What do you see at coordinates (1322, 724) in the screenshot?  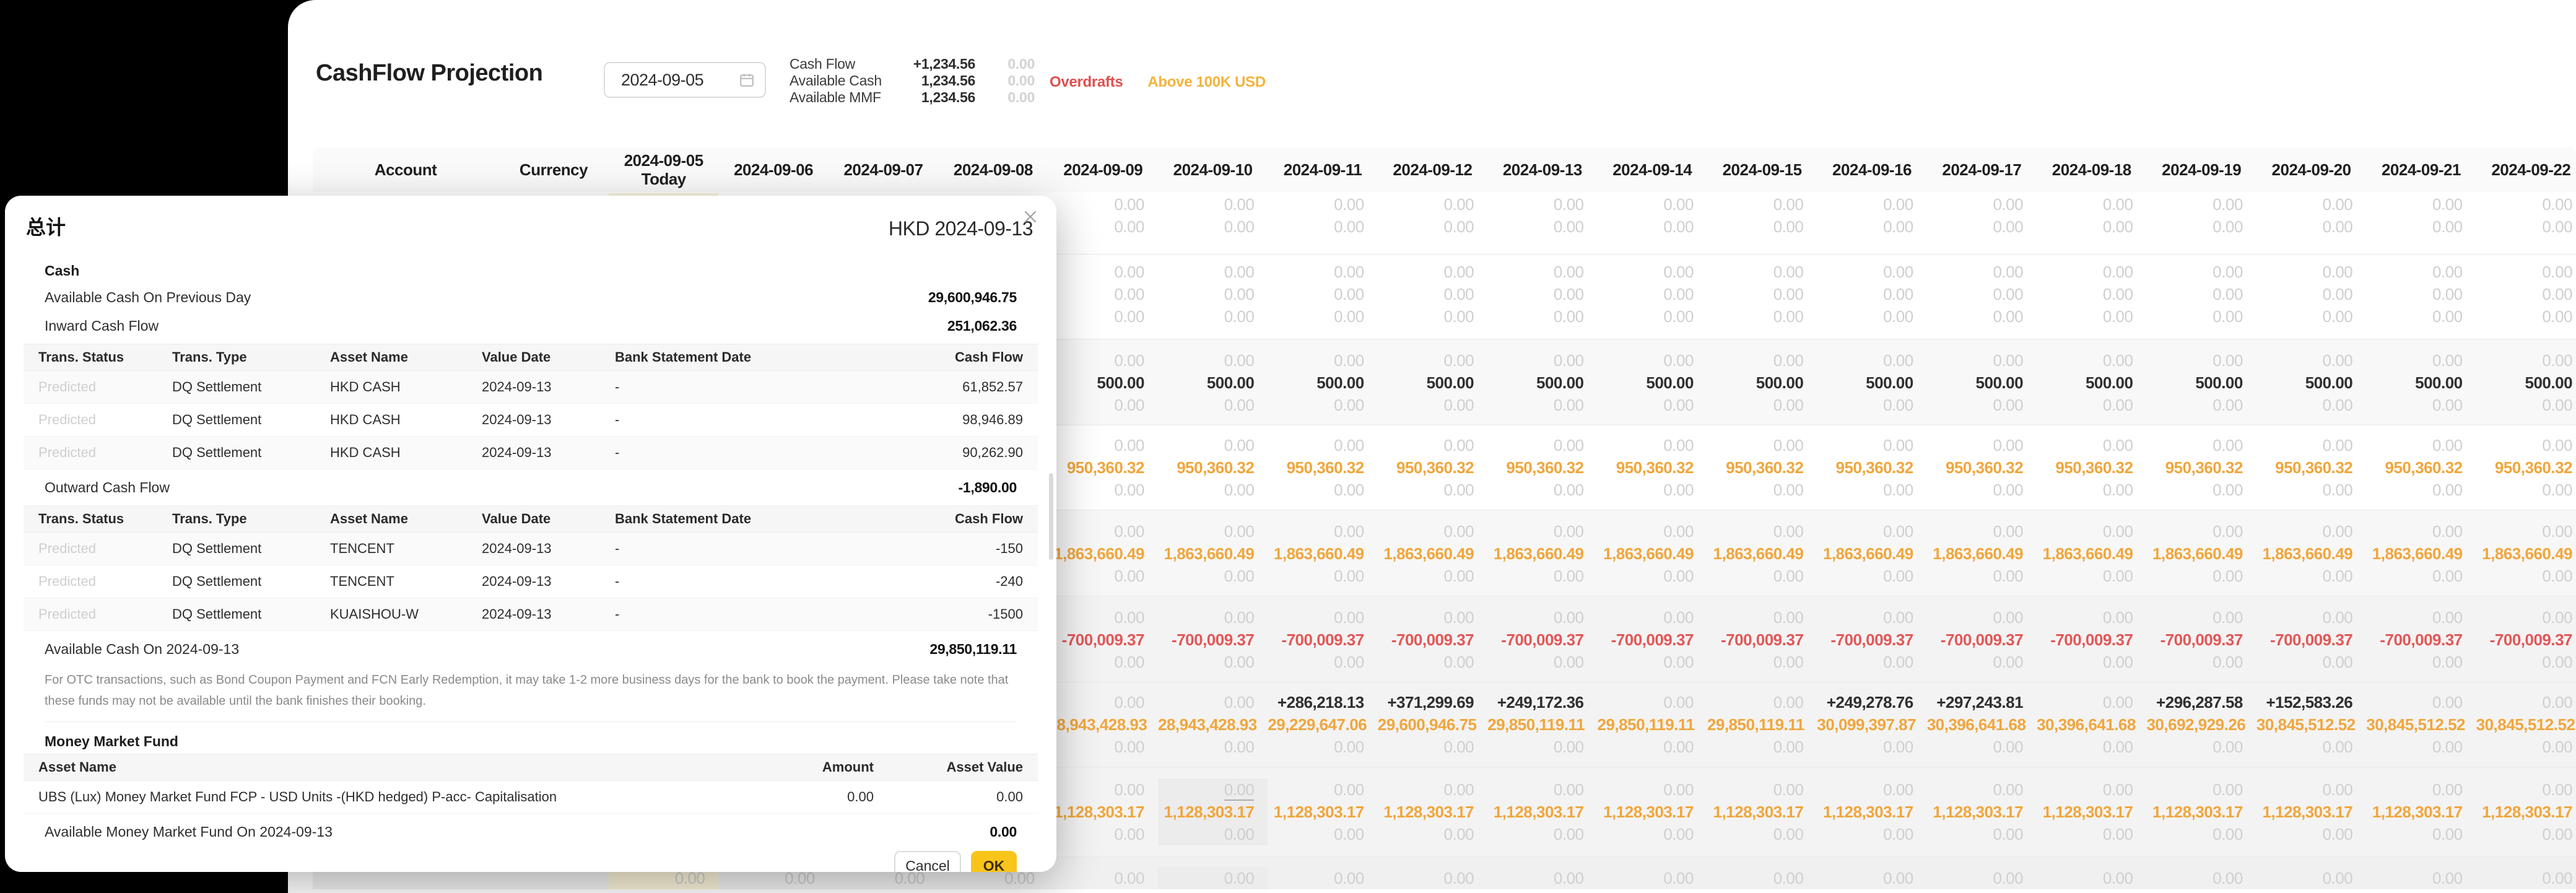 I see `value-cell: 29,229,647.06` at bounding box center [1322, 724].